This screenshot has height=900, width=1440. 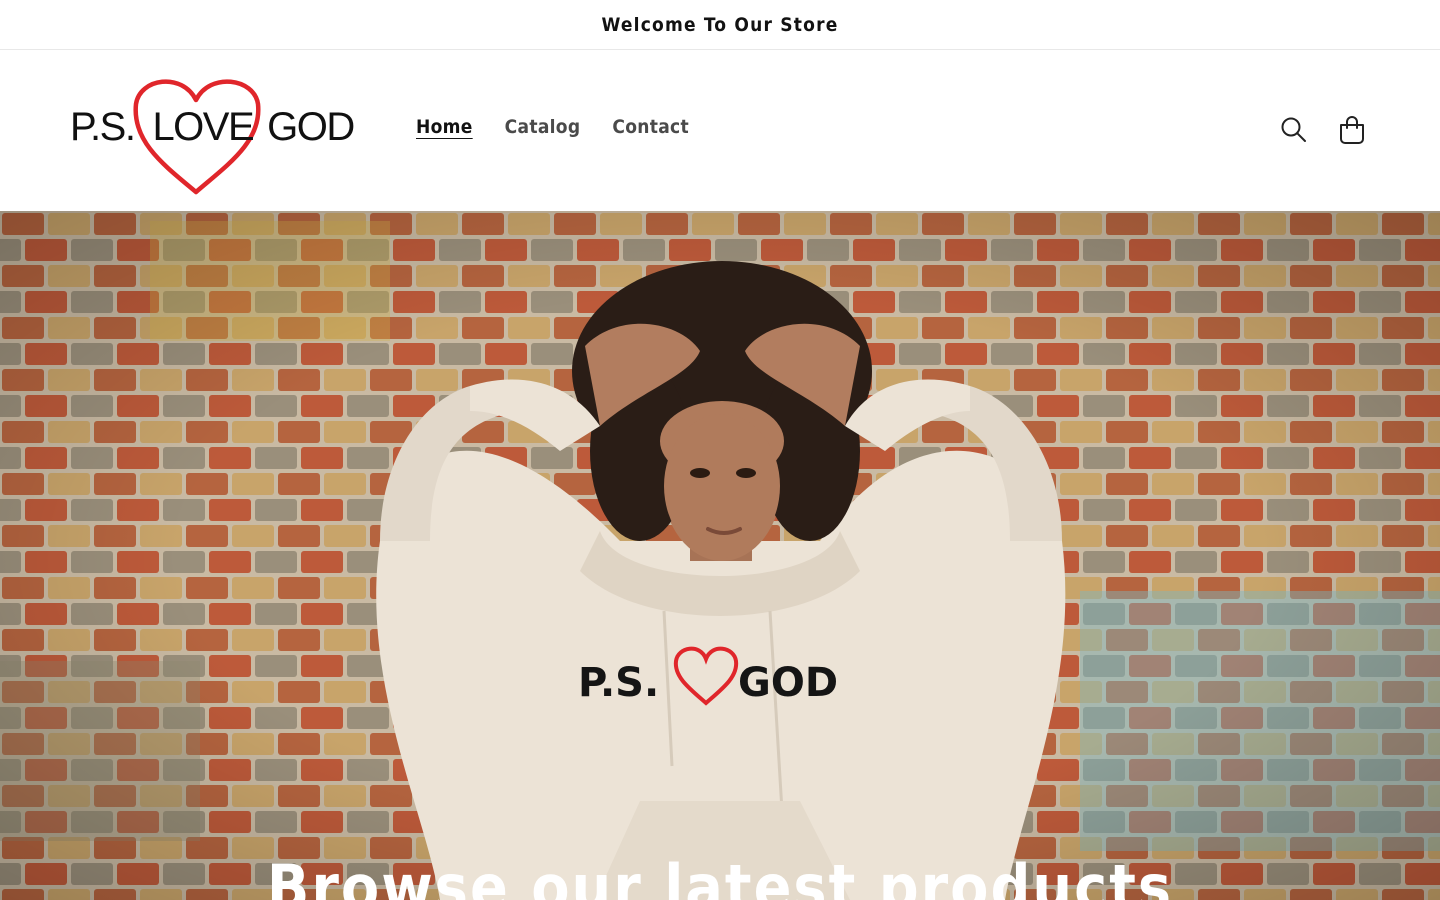 I want to click on nav-home: Home, so click(x=444, y=127).